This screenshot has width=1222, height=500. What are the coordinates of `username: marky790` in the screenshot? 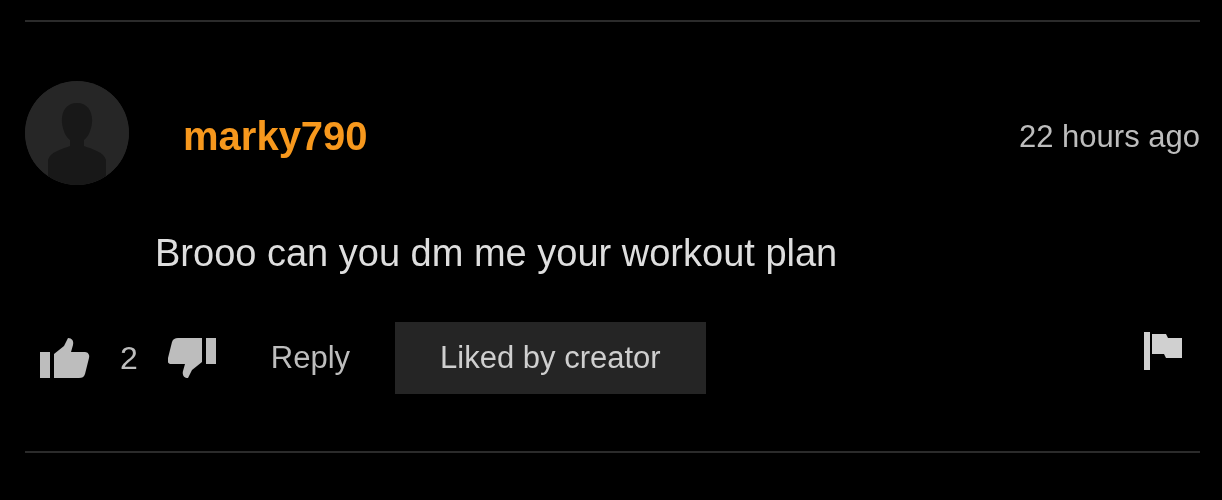 It's located at (275, 136).